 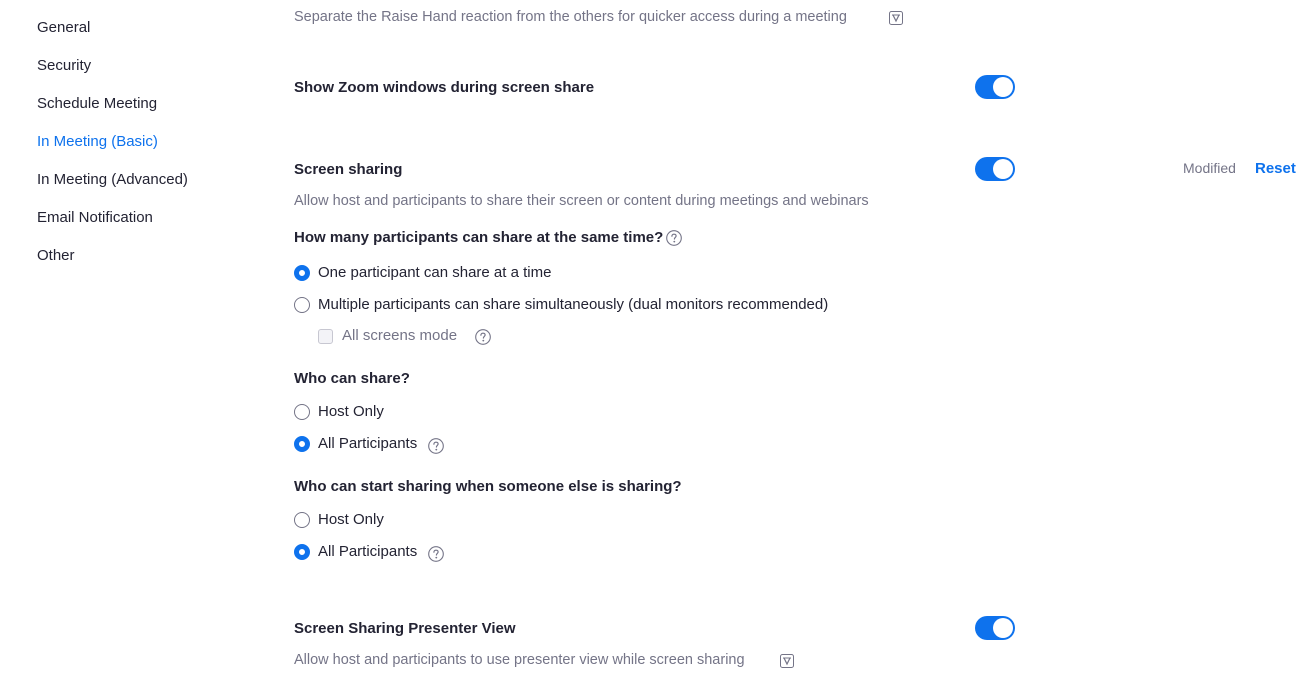 I want to click on who-can-share-question: Who can share?, so click(x=352, y=378).